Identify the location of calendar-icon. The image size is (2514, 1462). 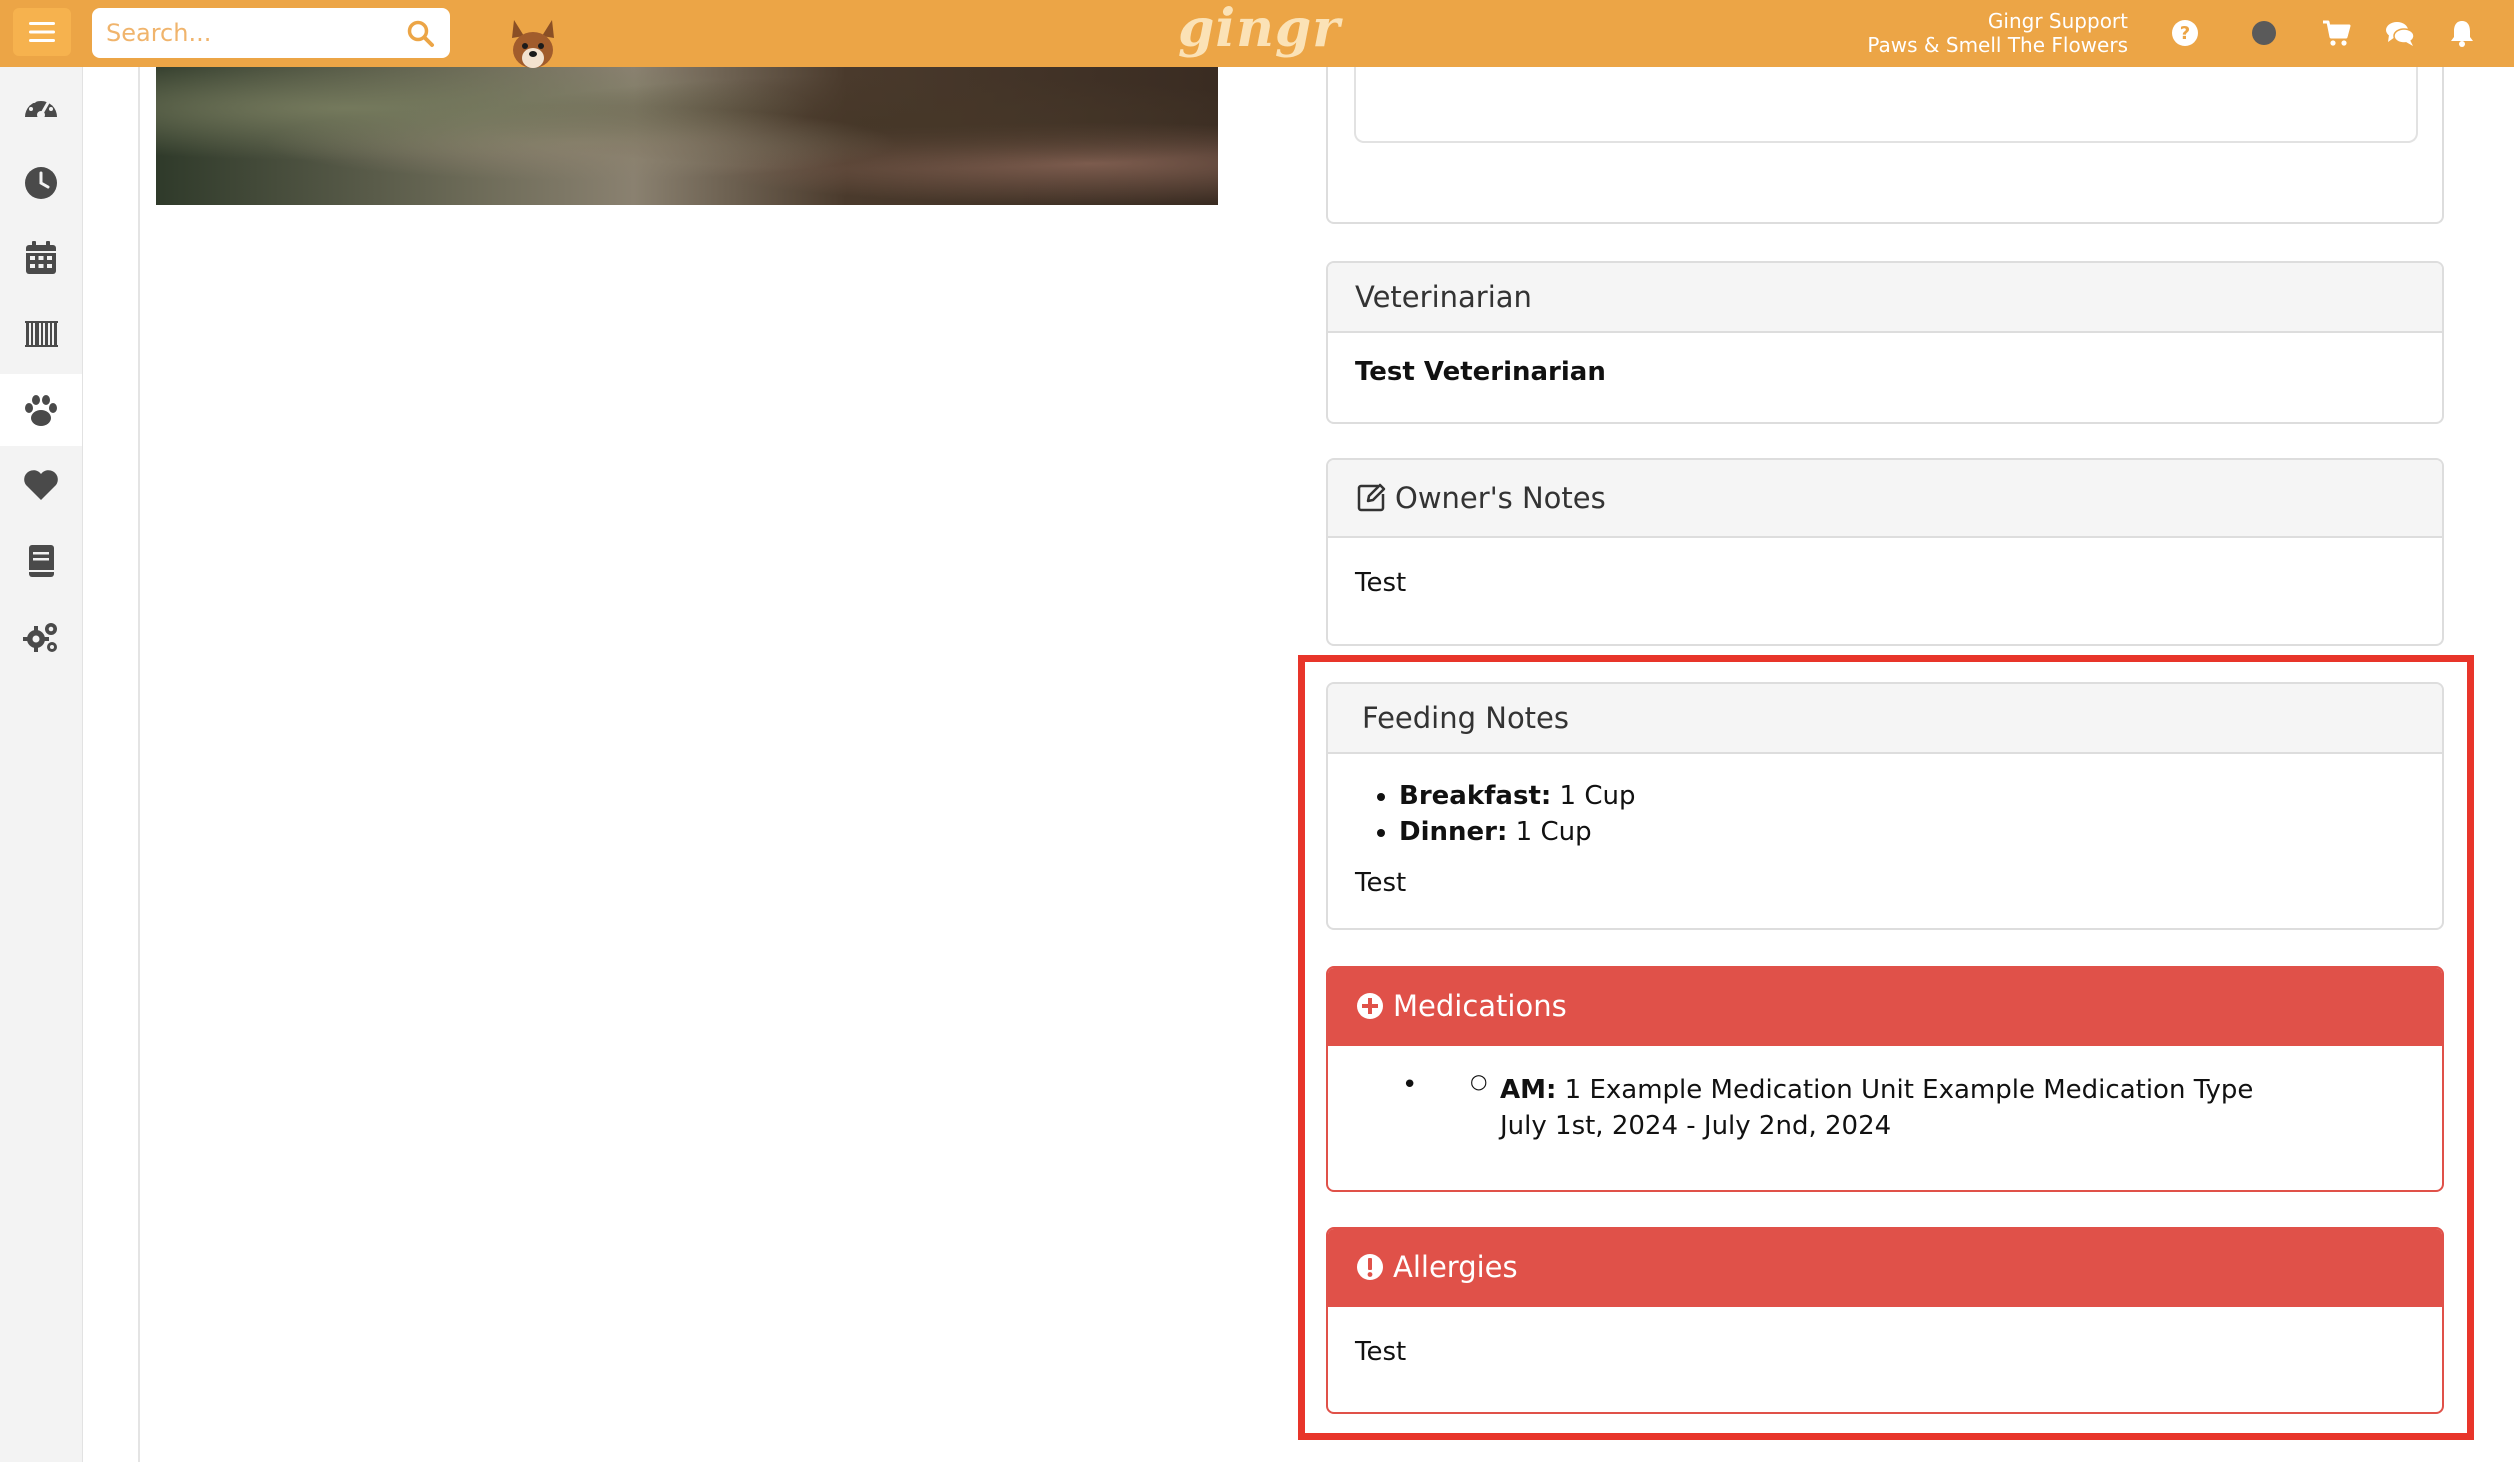
(41, 257).